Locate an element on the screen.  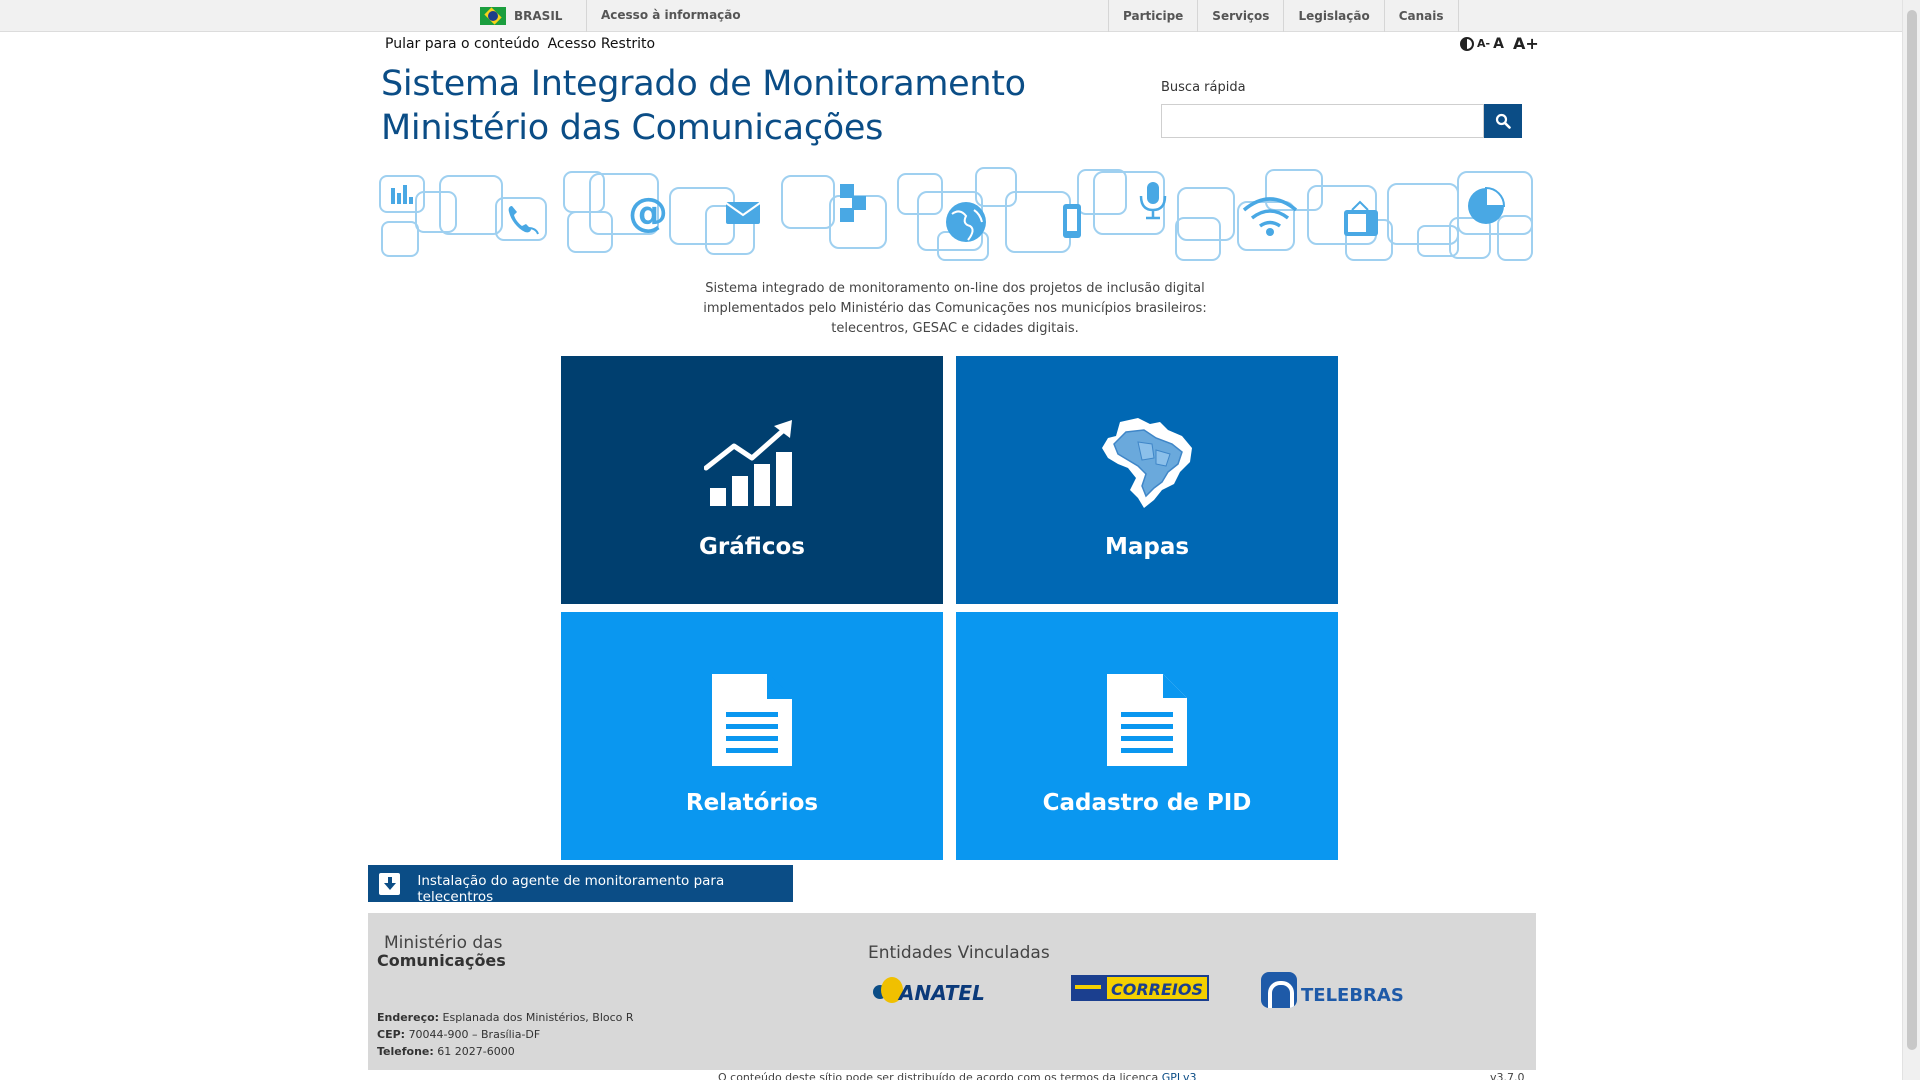
download-icon is located at coordinates (390, 883).